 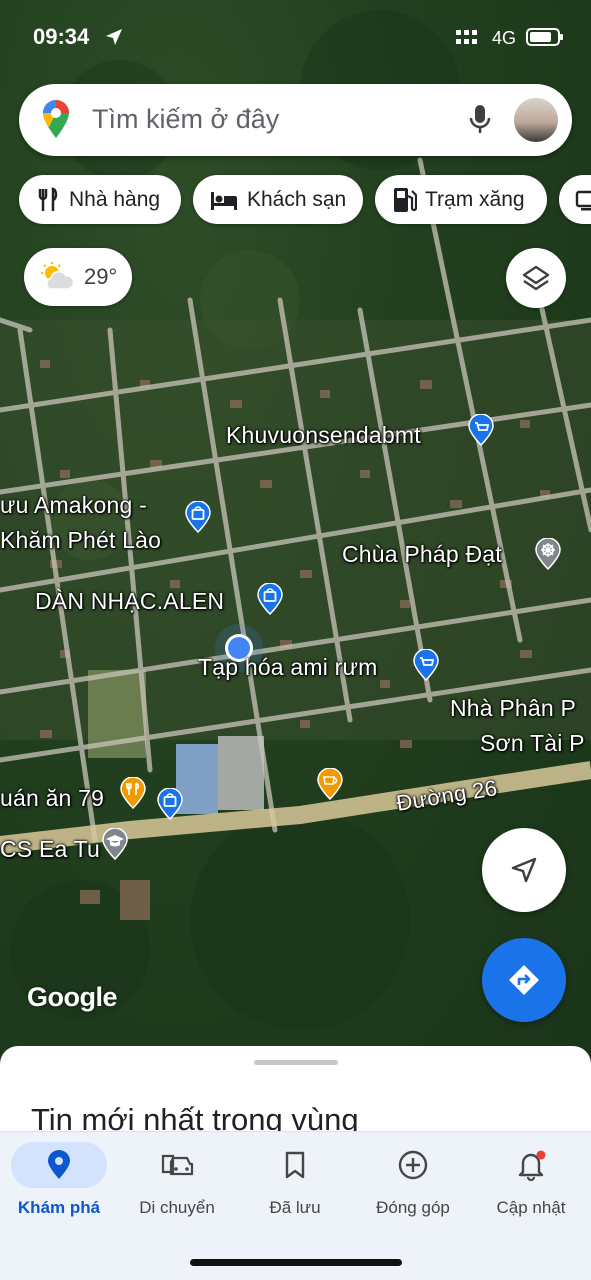 What do you see at coordinates (129, 601) in the screenshot?
I see `poi-label-dannhac: DÀN NHẠC.ALEN` at bounding box center [129, 601].